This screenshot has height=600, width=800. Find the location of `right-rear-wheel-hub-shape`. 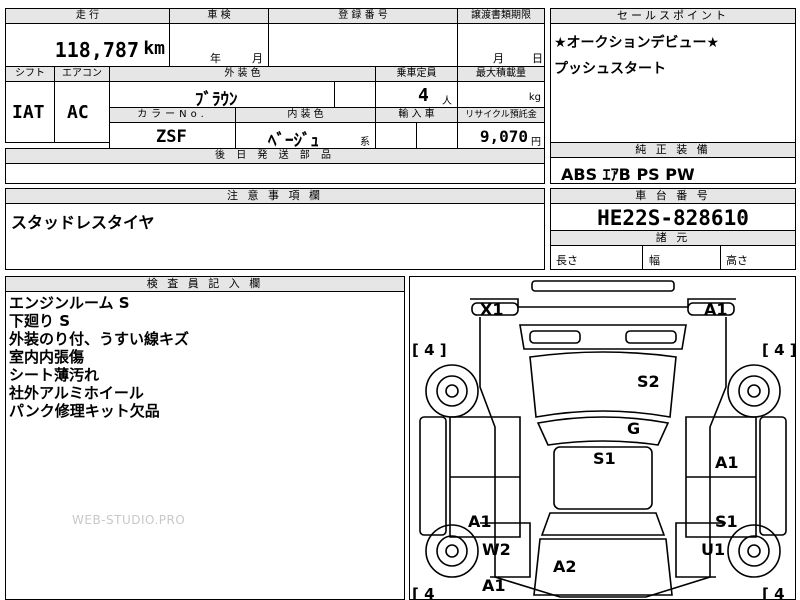

right-rear-wheel-hub-shape is located at coordinates (754, 551).